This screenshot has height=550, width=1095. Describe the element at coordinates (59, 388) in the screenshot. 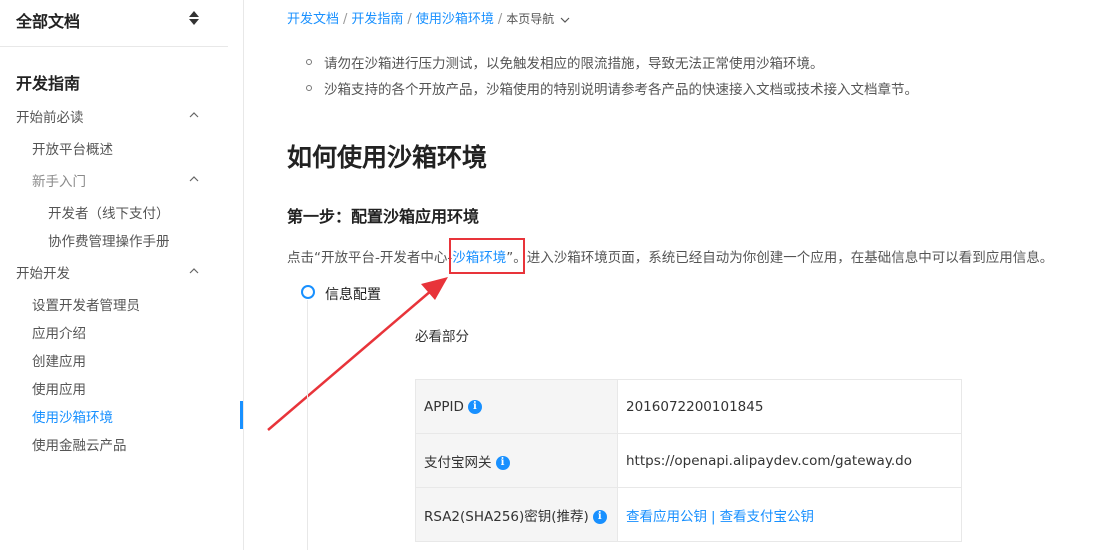

I see `sidebar-item-use-app: 使用应用` at that location.